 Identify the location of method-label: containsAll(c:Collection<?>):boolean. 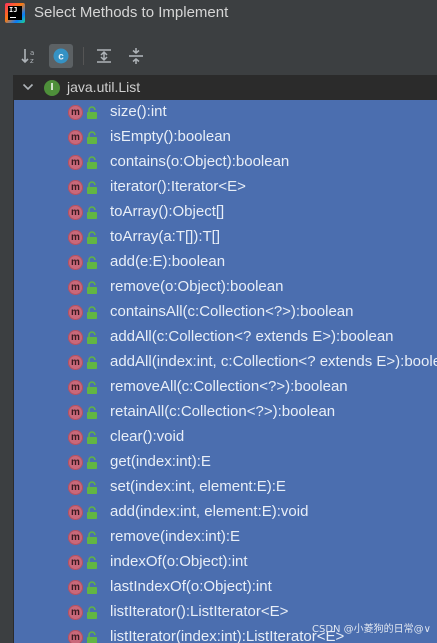
(232, 311).